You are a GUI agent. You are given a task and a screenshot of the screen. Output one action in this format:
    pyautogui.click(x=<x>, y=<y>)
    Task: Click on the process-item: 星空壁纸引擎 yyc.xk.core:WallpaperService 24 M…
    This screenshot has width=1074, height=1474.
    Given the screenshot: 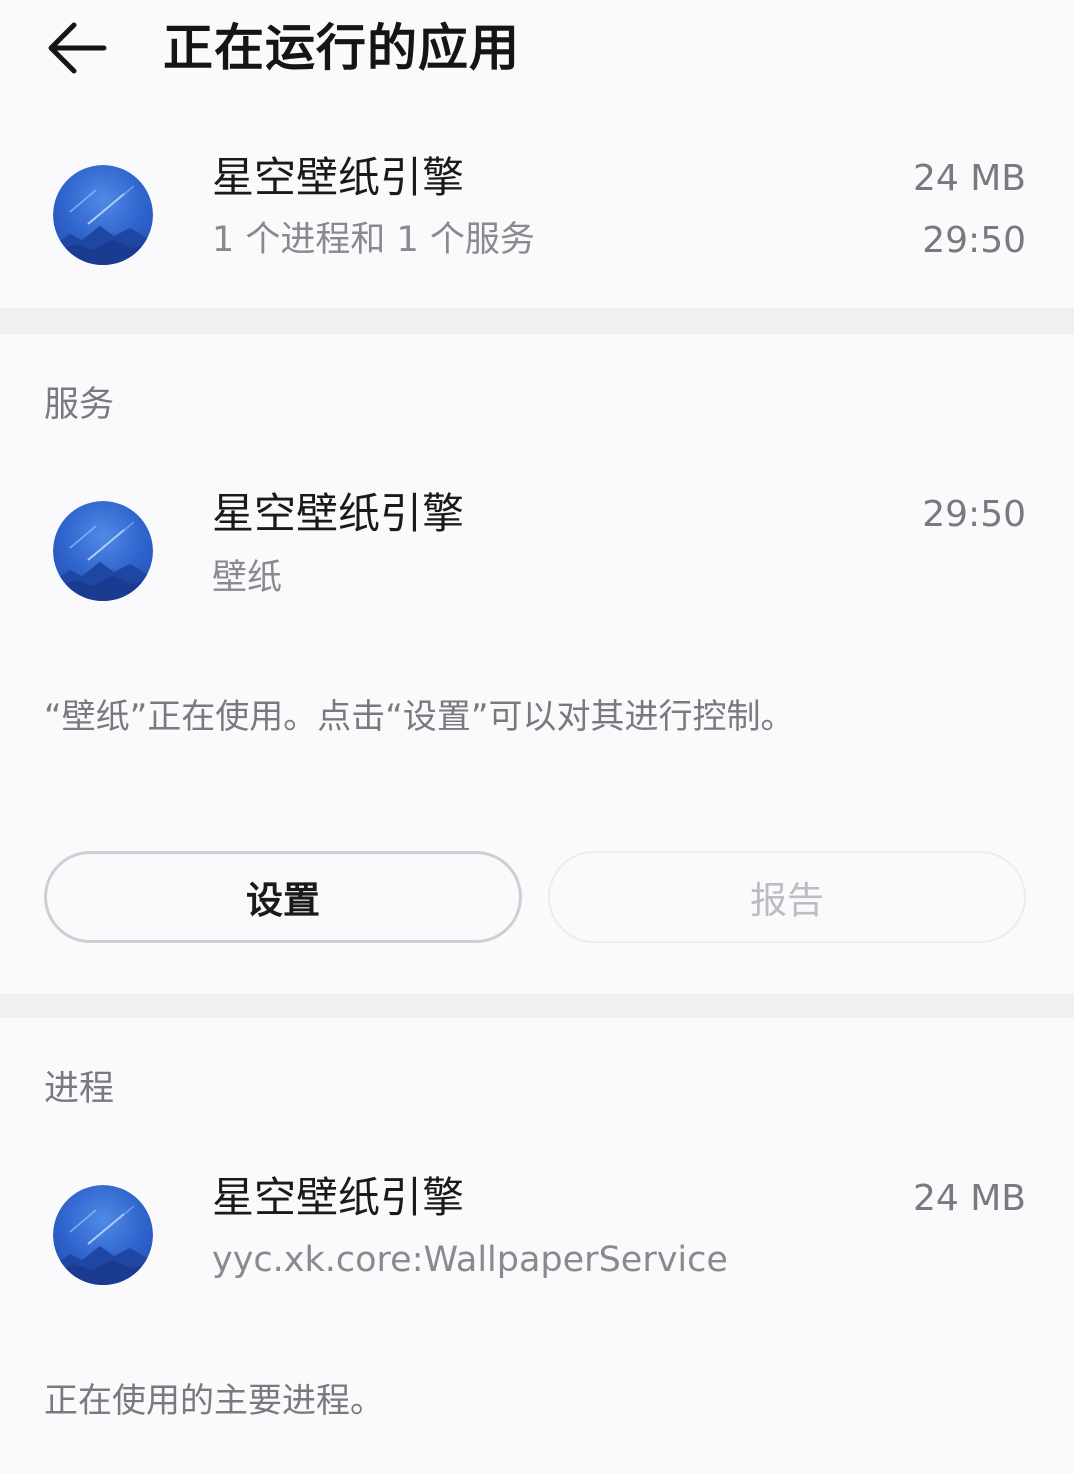 What is the action you would take?
    pyautogui.click(x=537, y=1233)
    